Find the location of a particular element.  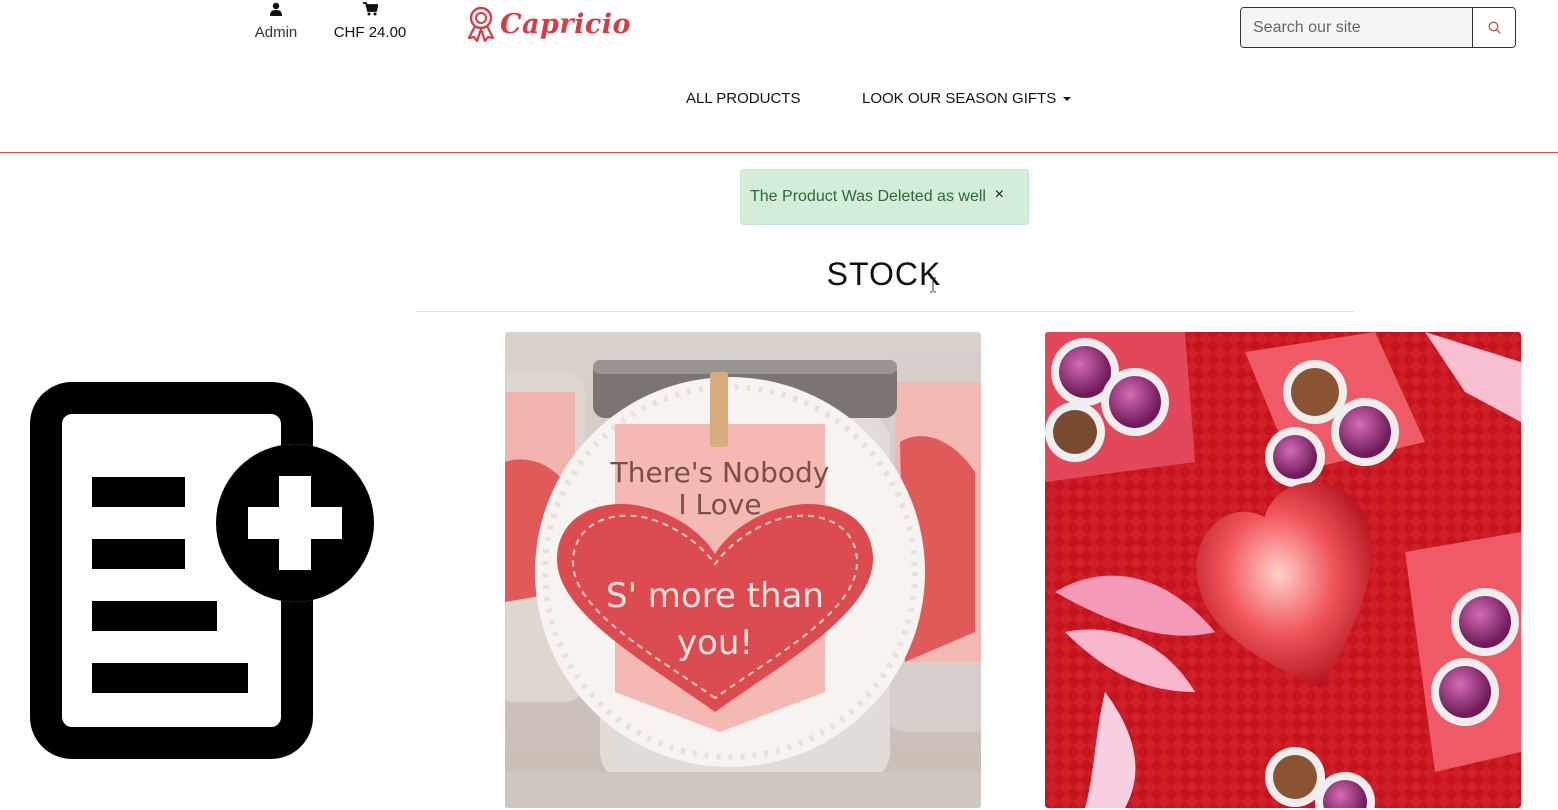

cart-icon is located at coordinates (370, 9).